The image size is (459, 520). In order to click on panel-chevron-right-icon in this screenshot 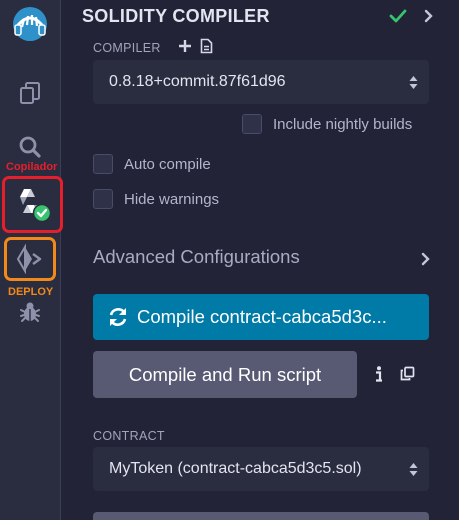, I will do `click(429, 16)`.